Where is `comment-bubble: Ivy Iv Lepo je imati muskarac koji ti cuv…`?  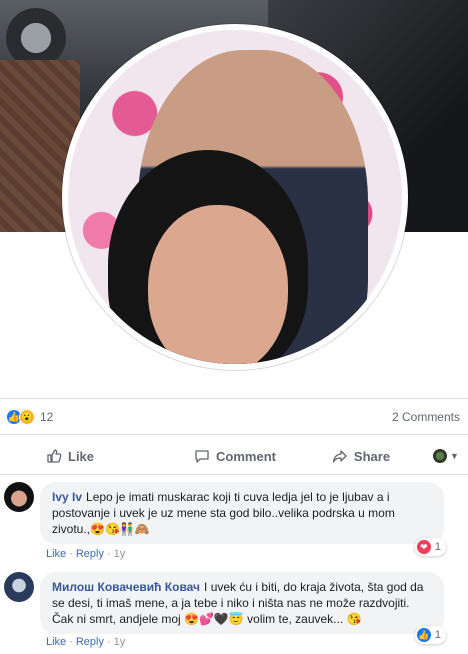
comment-bubble: Ivy Iv Lepo je imati muskarac koji ti cuv… is located at coordinates (242, 513).